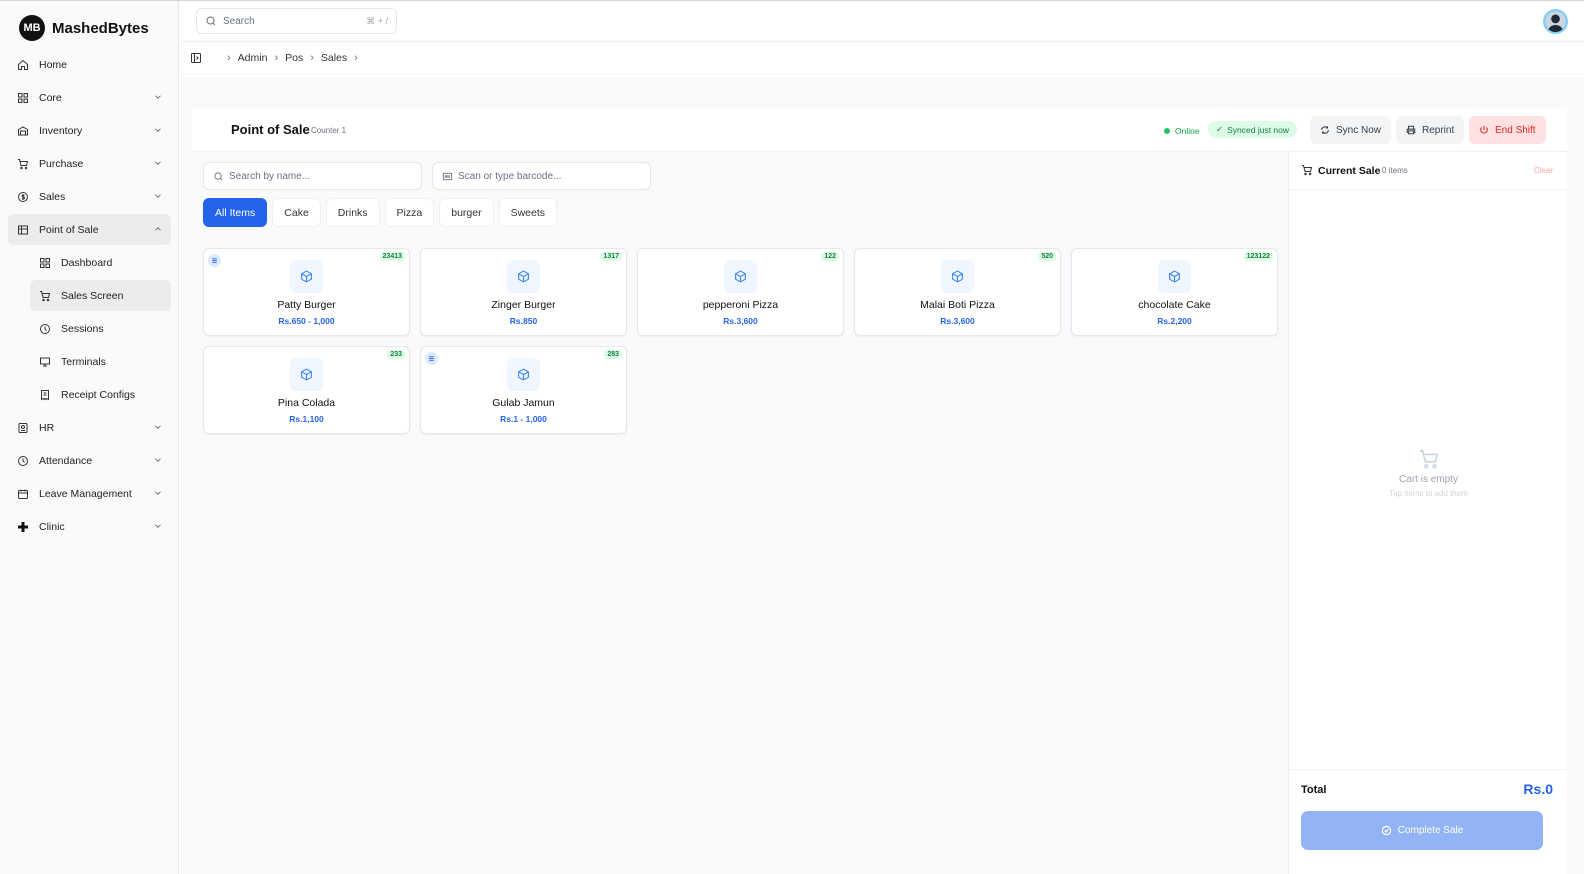 This screenshot has width=1584, height=874. What do you see at coordinates (548, 176) in the screenshot?
I see `barcode-input` at bounding box center [548, 176].